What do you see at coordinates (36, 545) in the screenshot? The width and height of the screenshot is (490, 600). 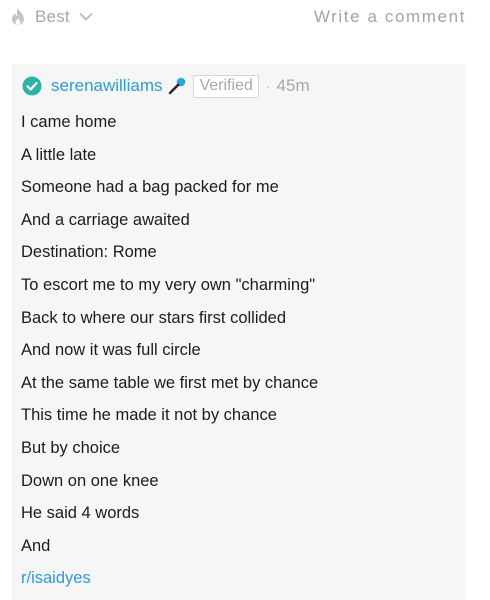 I see `comment-line: And` at bounding box center [36, 545].